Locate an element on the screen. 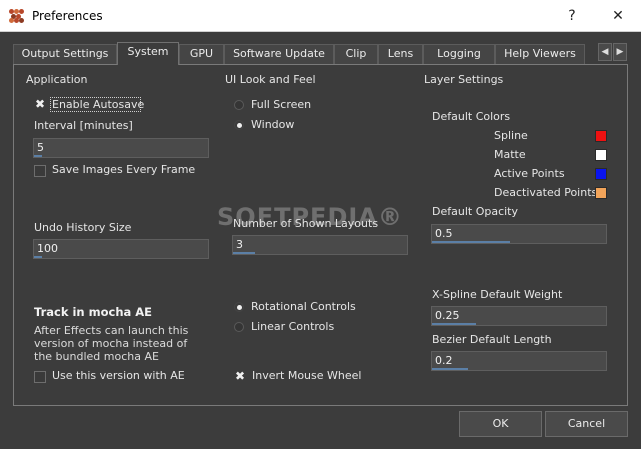  active-points-color-swatch is located at coordinates (601, 174).